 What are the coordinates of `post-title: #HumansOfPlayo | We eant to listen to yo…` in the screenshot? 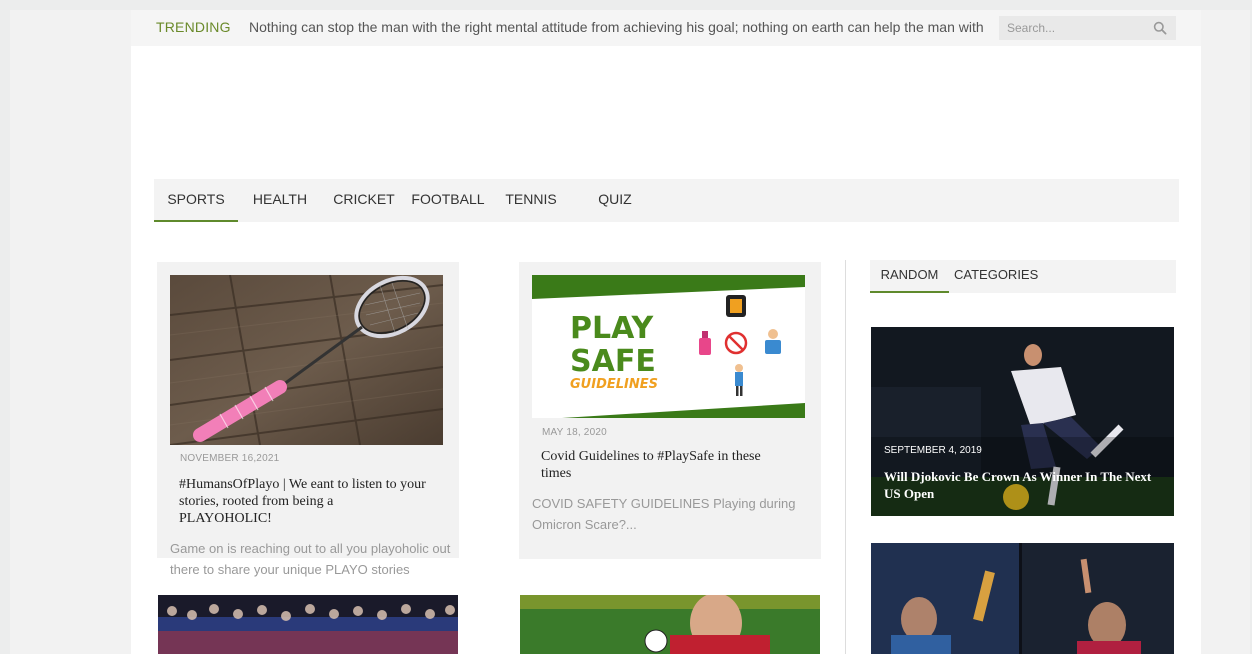 It's located at (304, 501).